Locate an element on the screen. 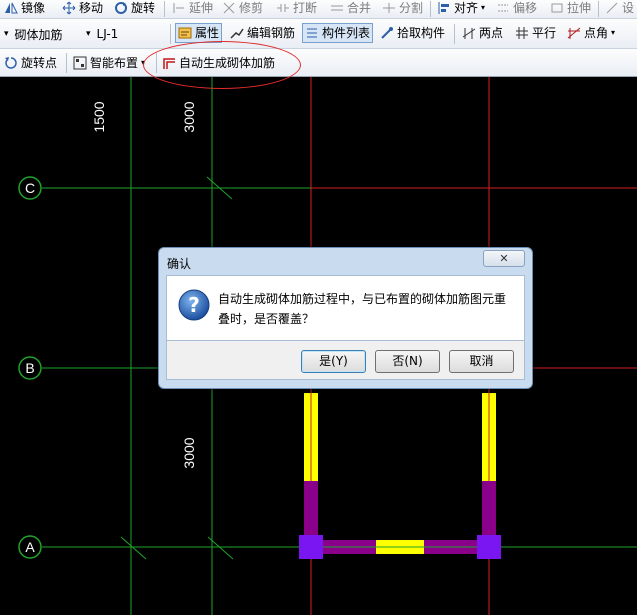 The width and height of the screenshot is (637, 615). align-icon is located at coordinates (443, 8).